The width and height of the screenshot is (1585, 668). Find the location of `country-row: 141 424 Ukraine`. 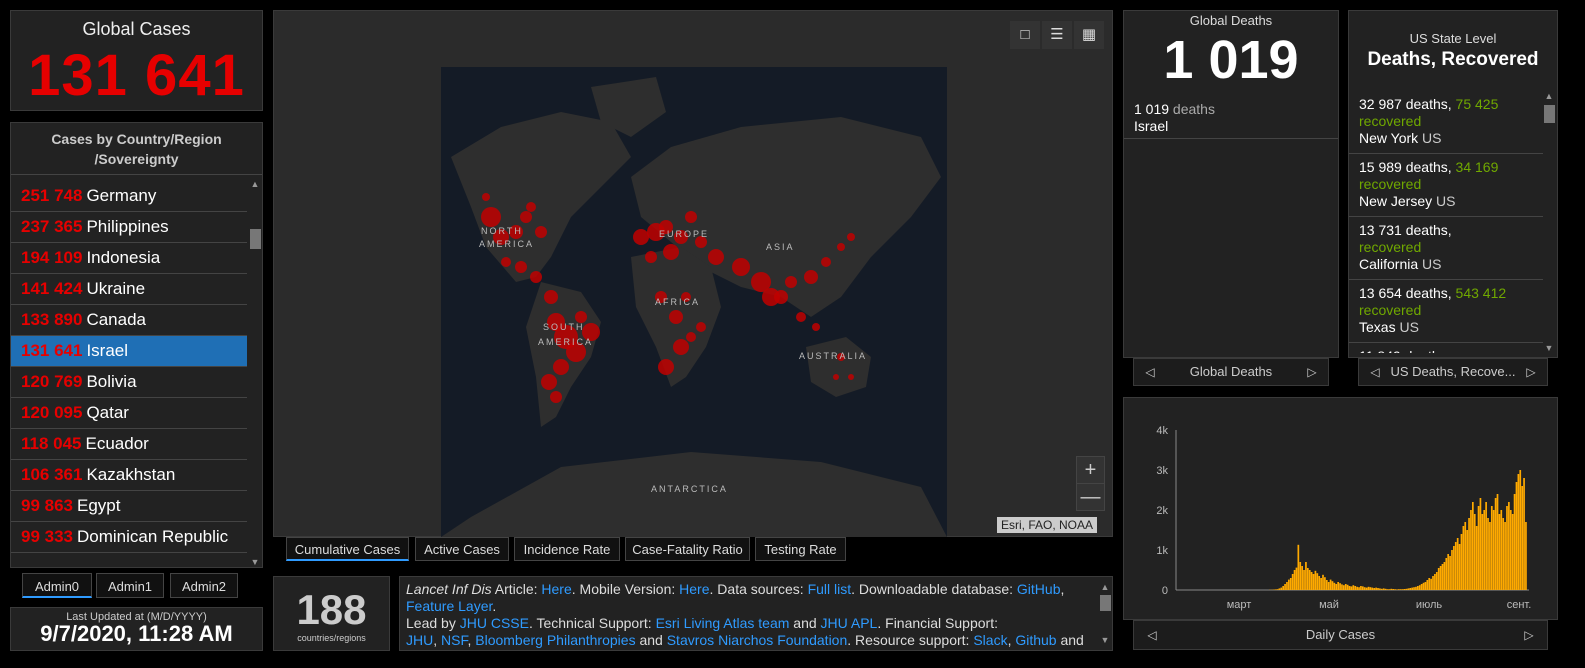

country-row: 141 424 Ukraine is located at coordinates (129, 289).